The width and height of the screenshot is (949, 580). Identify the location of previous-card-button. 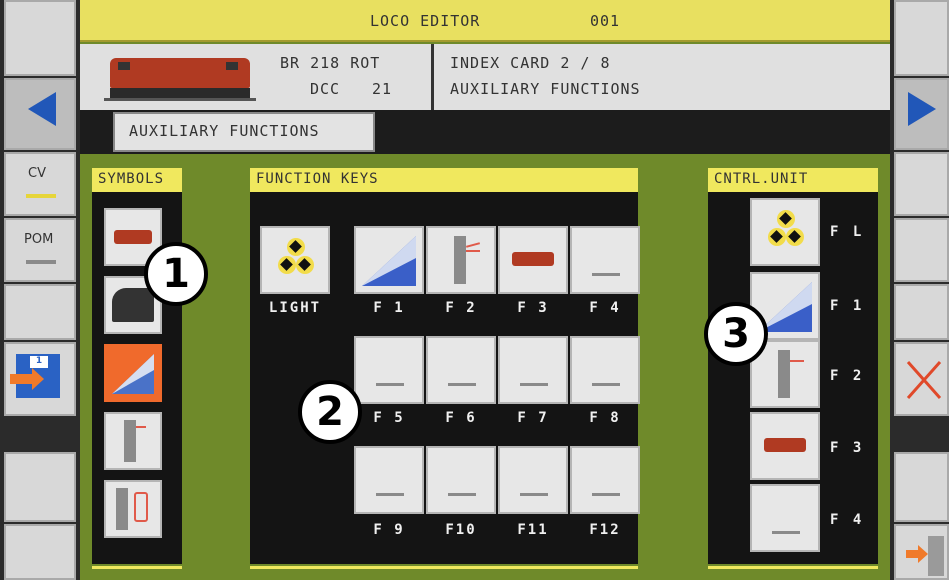
(40, 114).